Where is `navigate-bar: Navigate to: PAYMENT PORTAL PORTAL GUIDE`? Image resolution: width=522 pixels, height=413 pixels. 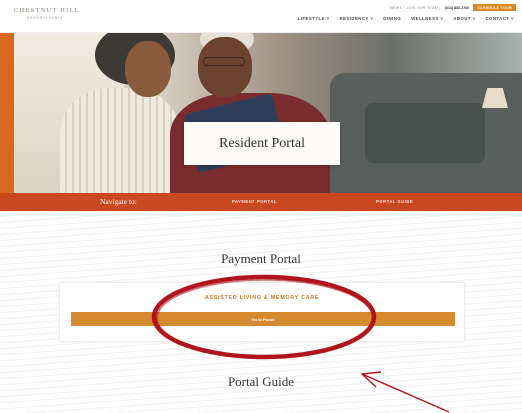
navigate-bar: Navigate to: PAYMENT PORTAL PORTAL GUIDE is located at coordinates (261, 202).